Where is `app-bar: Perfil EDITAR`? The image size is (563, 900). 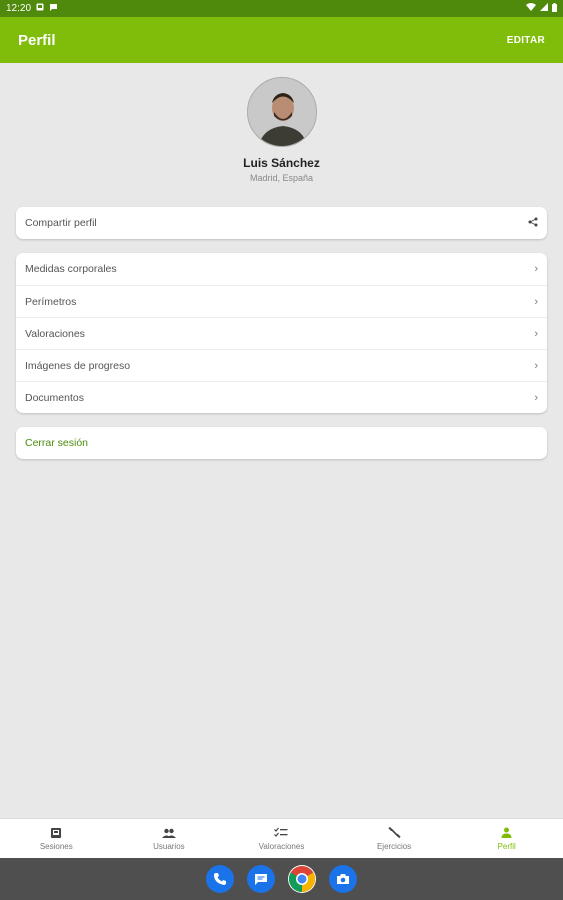 app-bar: Perfil EDITAR is located at coordinates (281, 40).